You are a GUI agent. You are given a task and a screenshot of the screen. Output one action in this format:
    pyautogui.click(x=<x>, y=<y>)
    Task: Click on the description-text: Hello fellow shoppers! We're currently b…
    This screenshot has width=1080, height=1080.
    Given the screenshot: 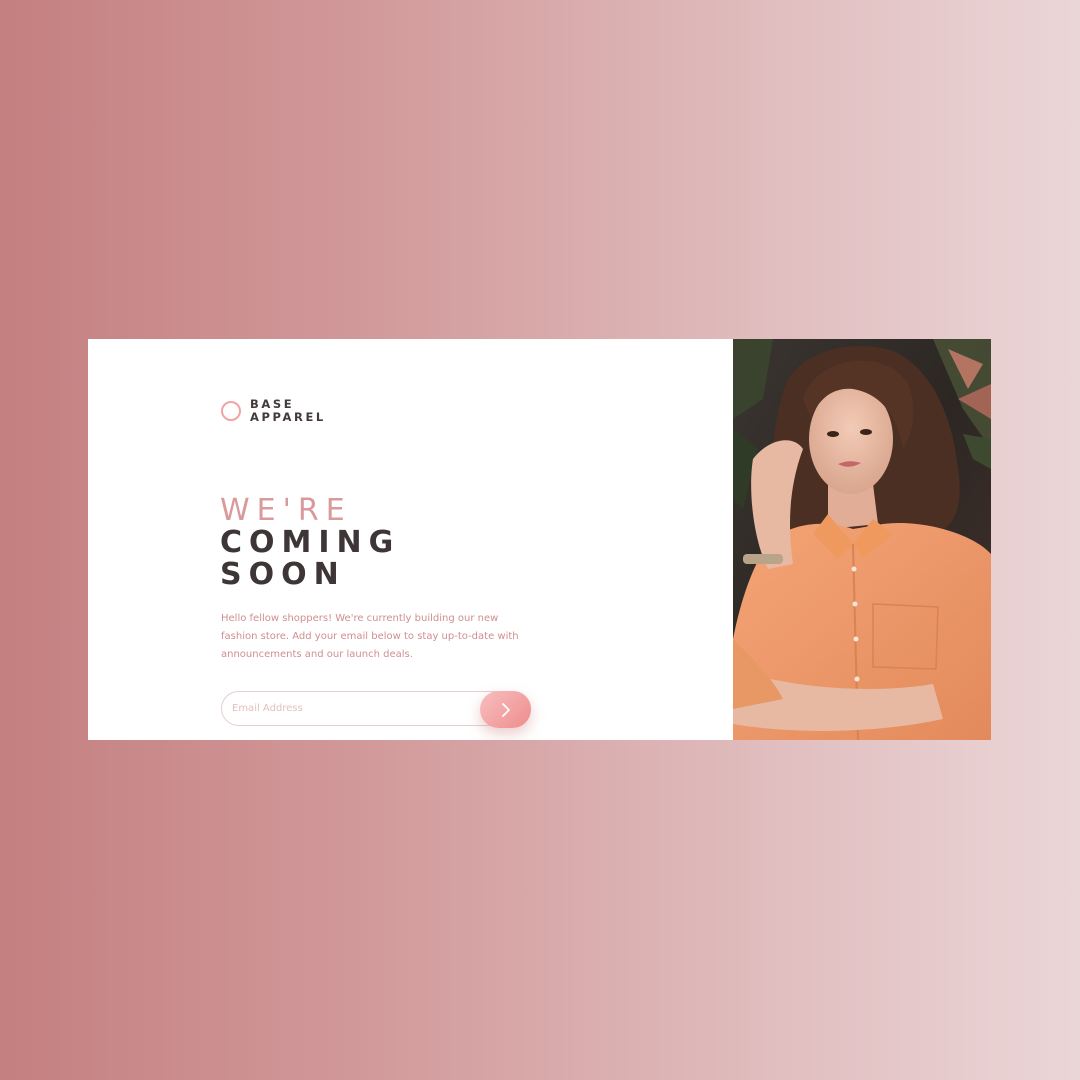 What is the action you would take?
    pyautogui.click(x=370, y=636)
    